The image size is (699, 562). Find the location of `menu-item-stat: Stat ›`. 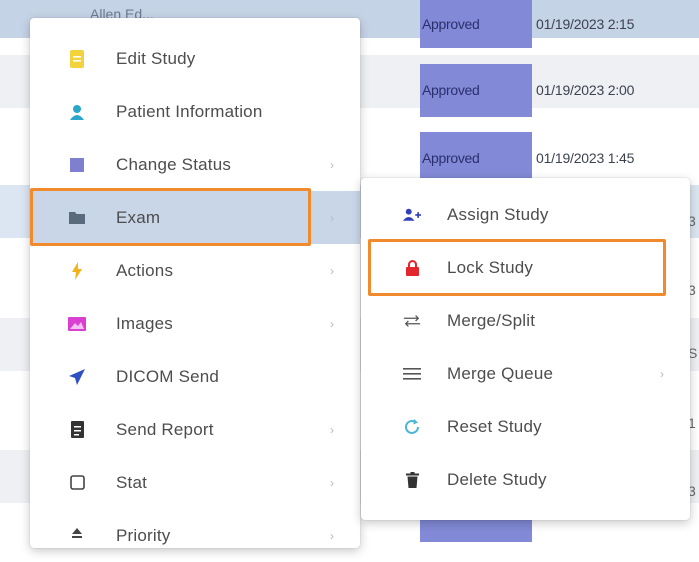

menu-item-stat: Stat › is located at coordinates (195, 482).